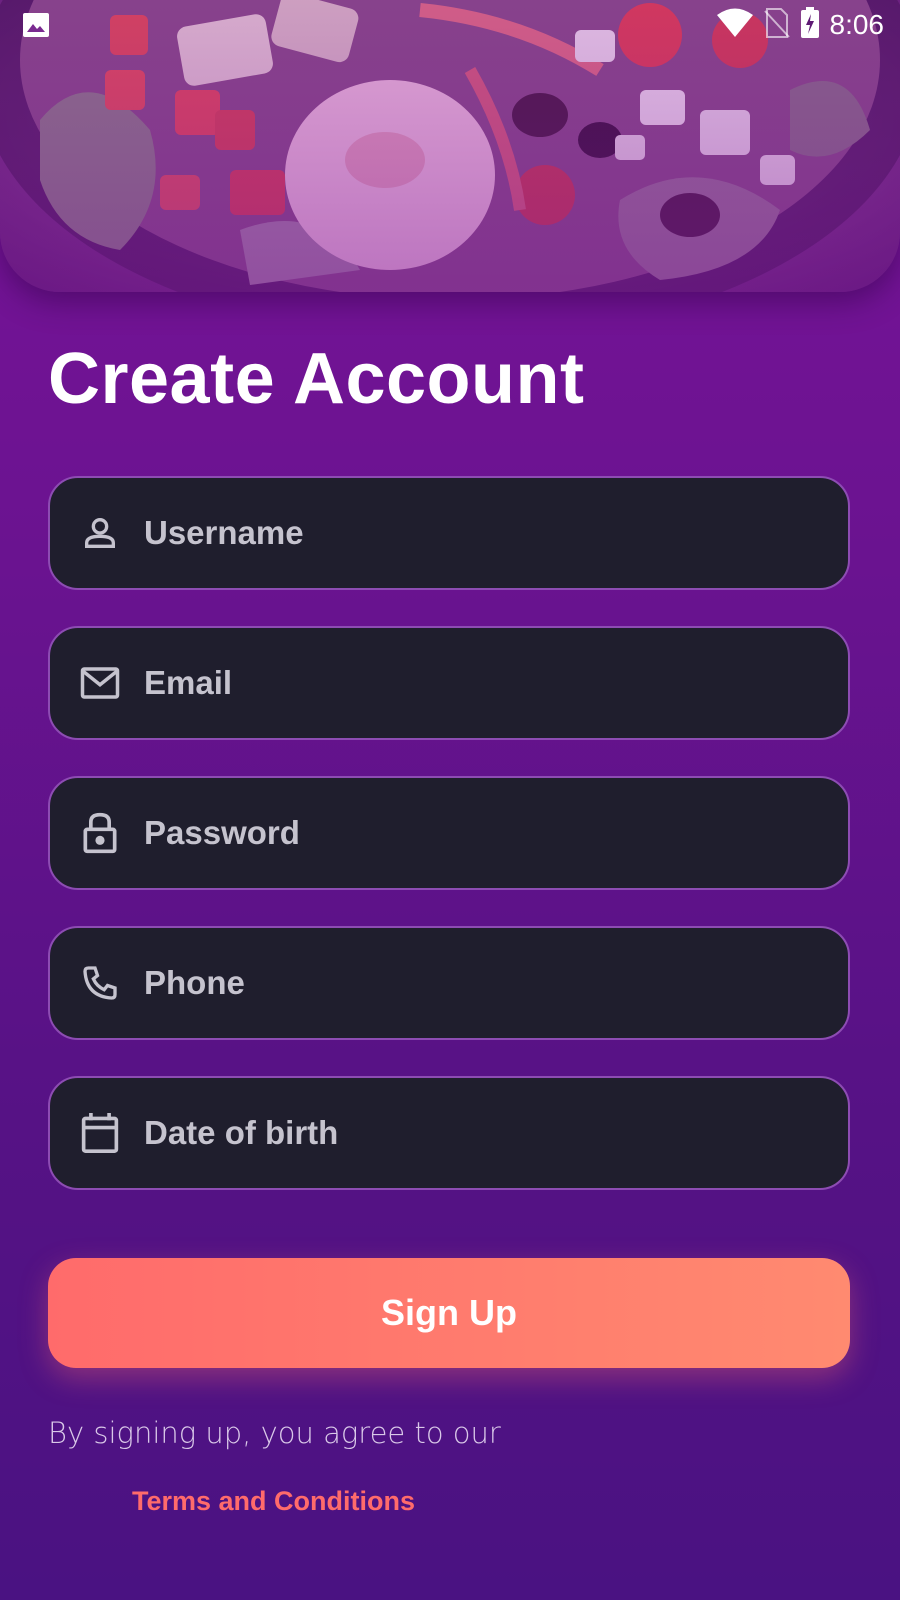 The width and height of the screenshot is (900, 1600). Describe the element at coordinates (810, 25) in the screenshot. I see `battery-charging-icon` at that location.